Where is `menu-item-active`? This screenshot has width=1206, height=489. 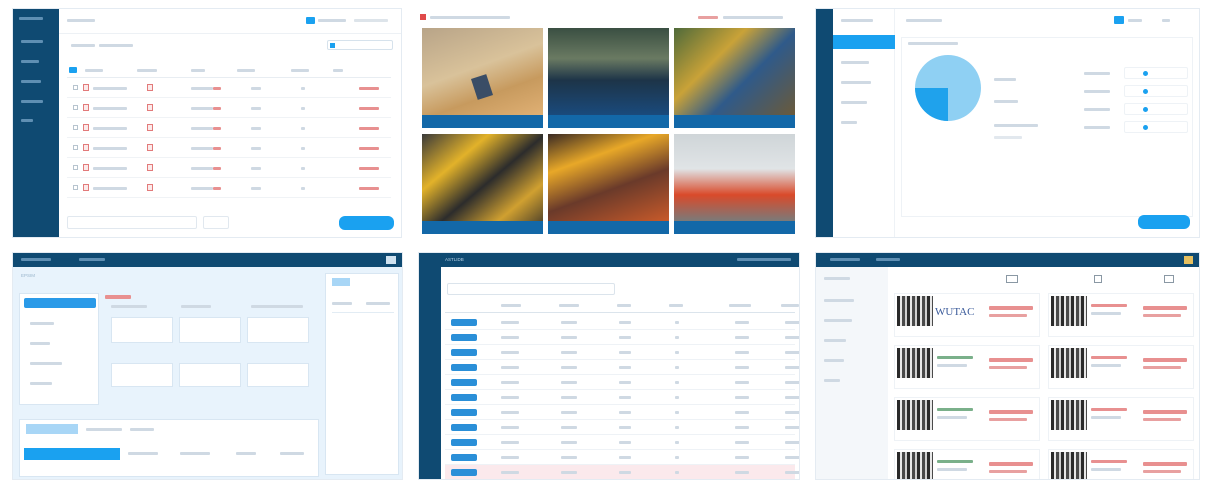
menu-item-active is located at coordinates (864, 42).